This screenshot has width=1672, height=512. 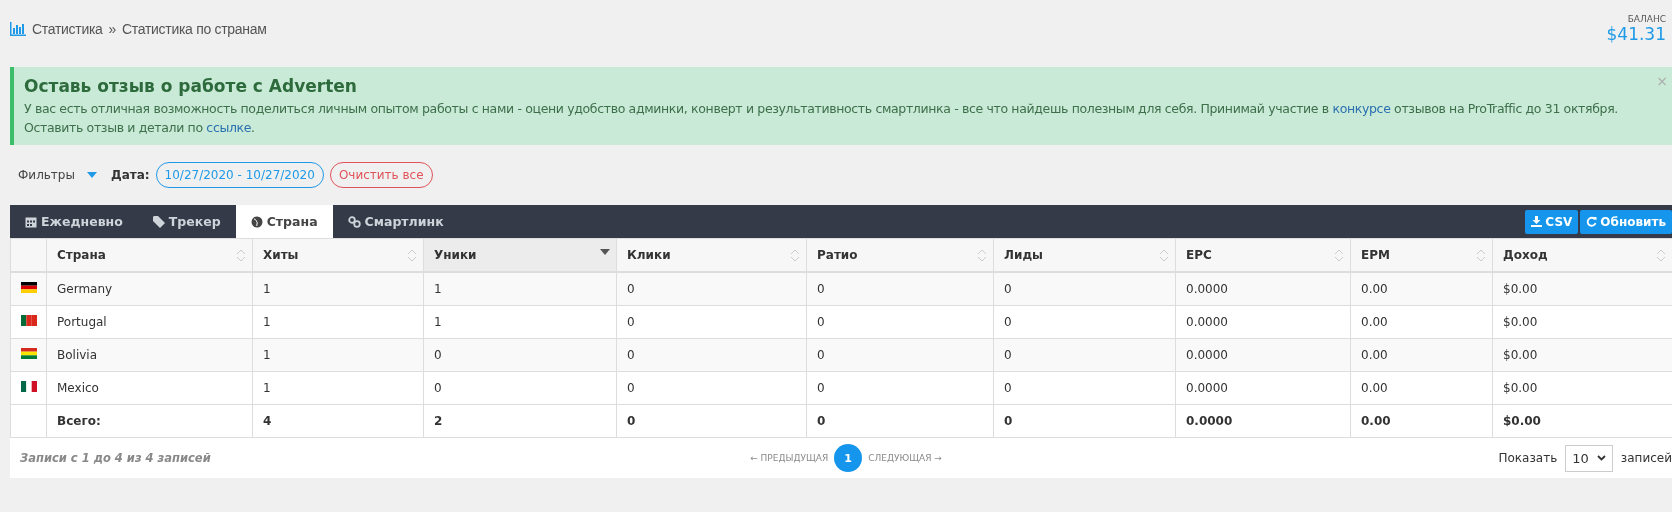 What do you see at coordinates (1601, 458) in the screenshot?
I see `chevron-down-icon` at bounding box center [1601, 458].